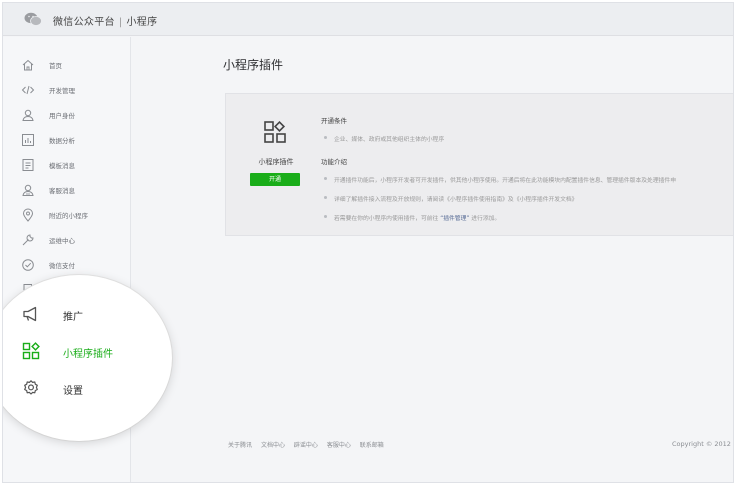 This screenshot has width=736, height=485. Describe the element at coordinates (62, 191) in the screenshot. I see `sidebar-item-label: 客服消息` at that location.